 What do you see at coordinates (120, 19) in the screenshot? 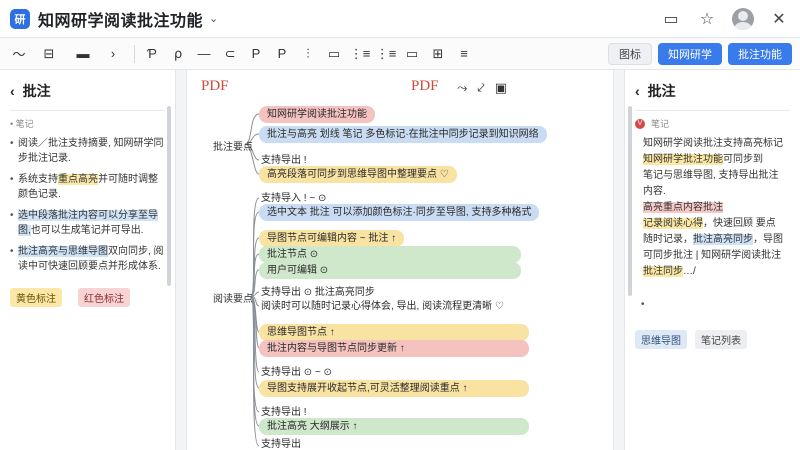
I see `app-title: 知网研学阅读批注功能` at bounding box center [120, 19].